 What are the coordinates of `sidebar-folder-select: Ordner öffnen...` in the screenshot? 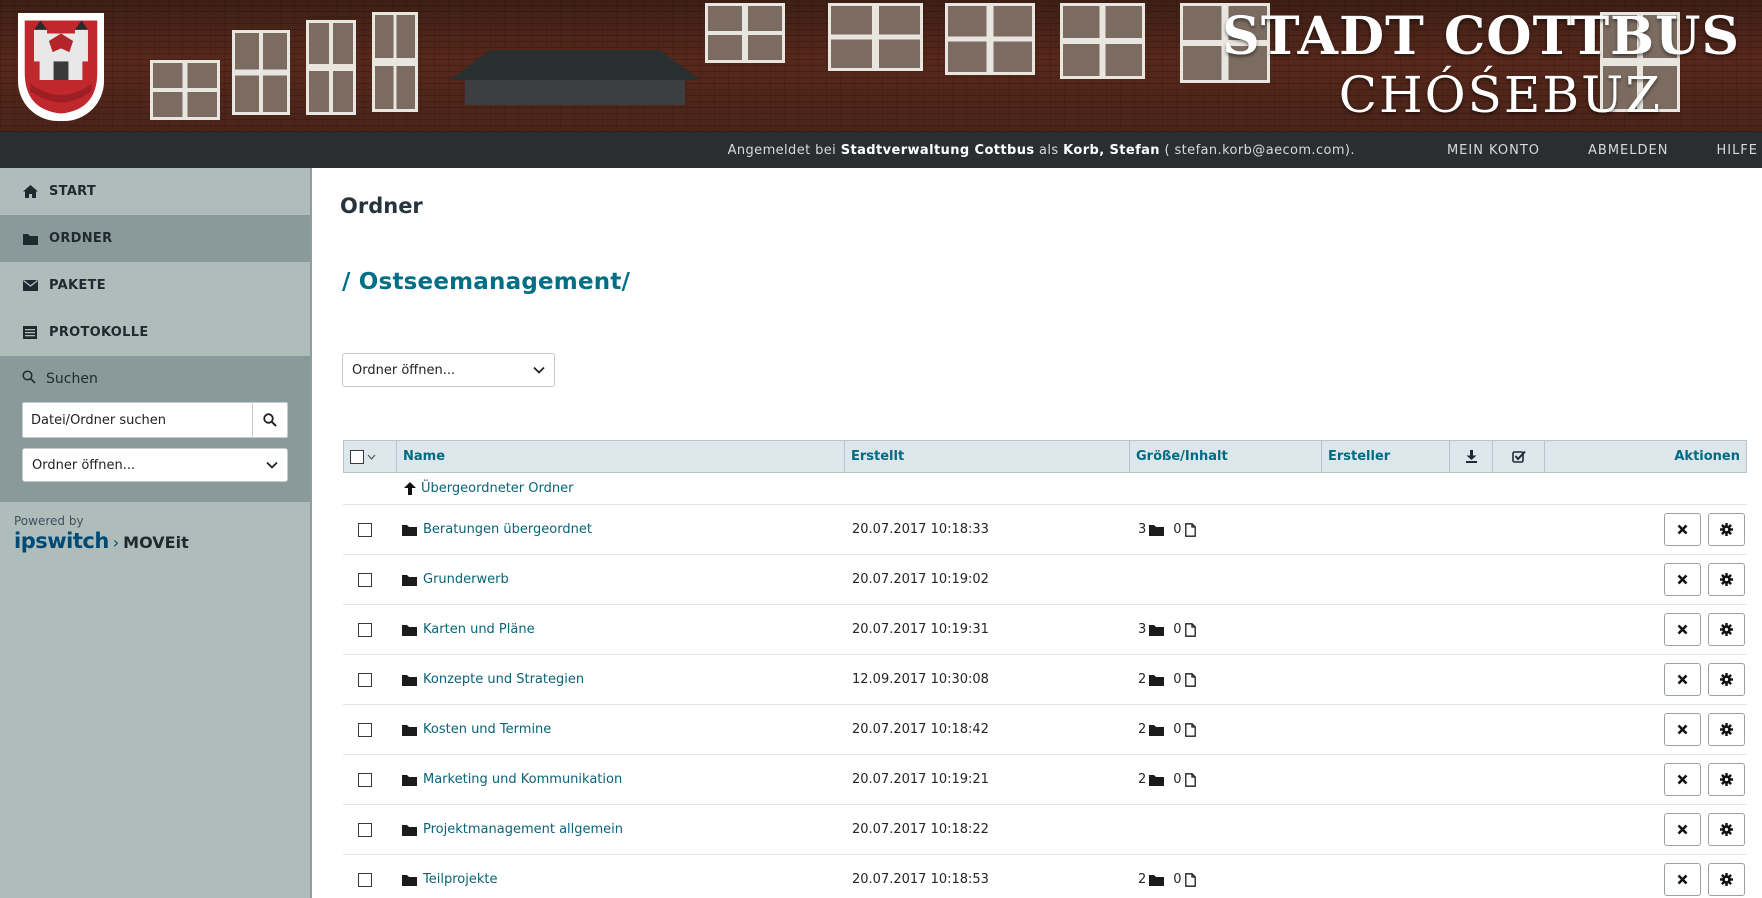 It's located at (155, 465).